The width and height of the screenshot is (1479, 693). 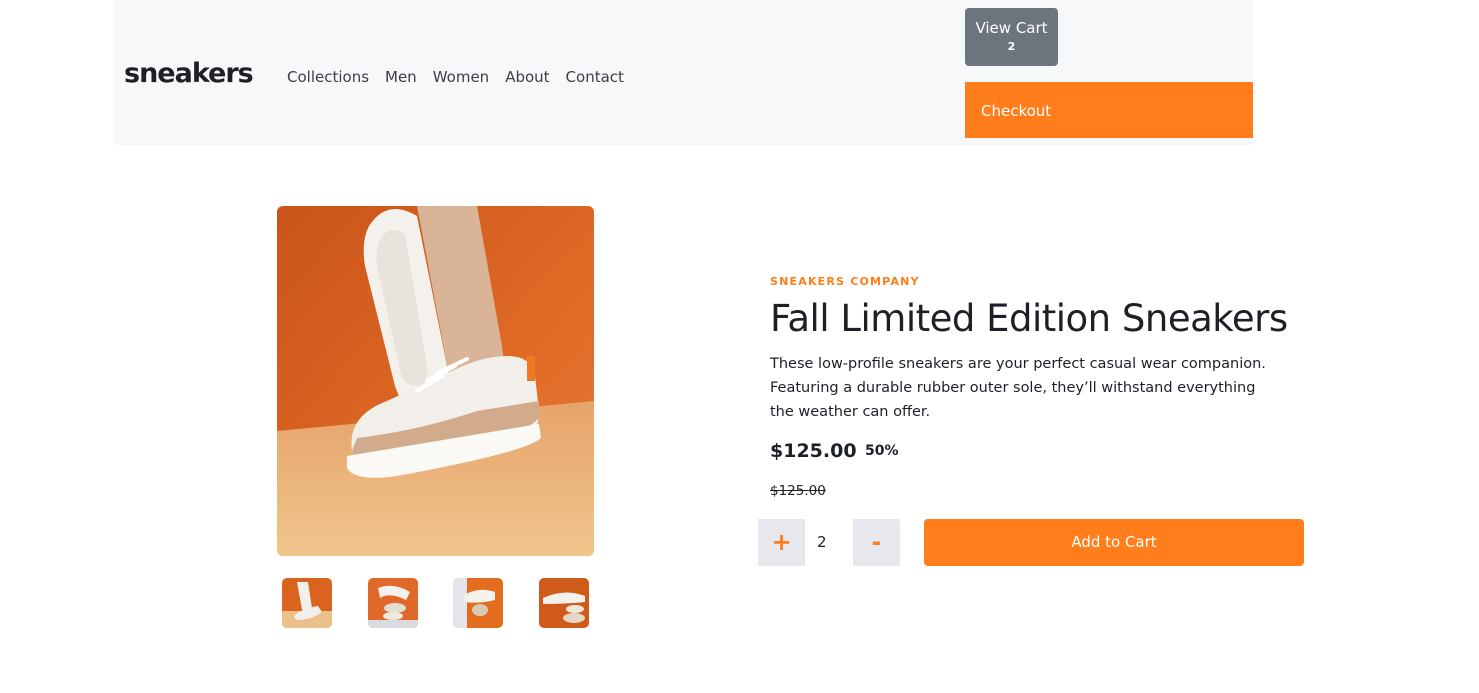 I want to click on original-price: $125.00, so click(x=798, y=491).